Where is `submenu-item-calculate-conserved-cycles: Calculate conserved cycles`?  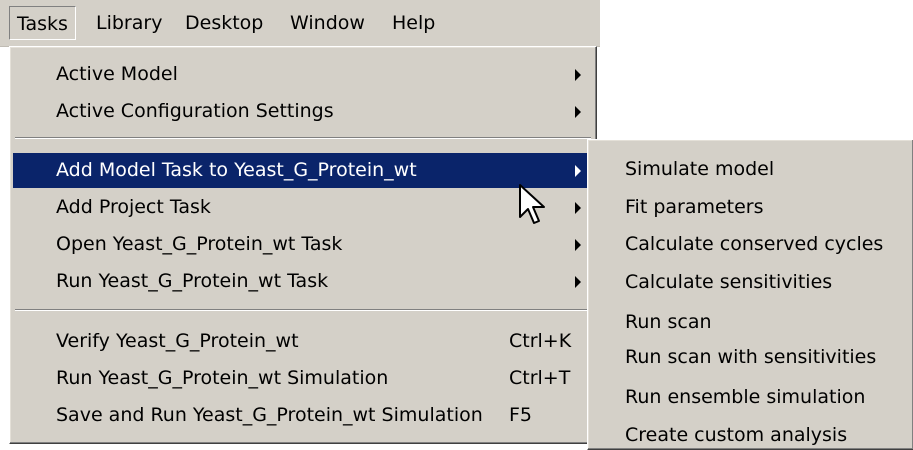
submenu-item-calculate-conserved-cycles: Calculate conserved cycles is located at coordinates (754, 244).